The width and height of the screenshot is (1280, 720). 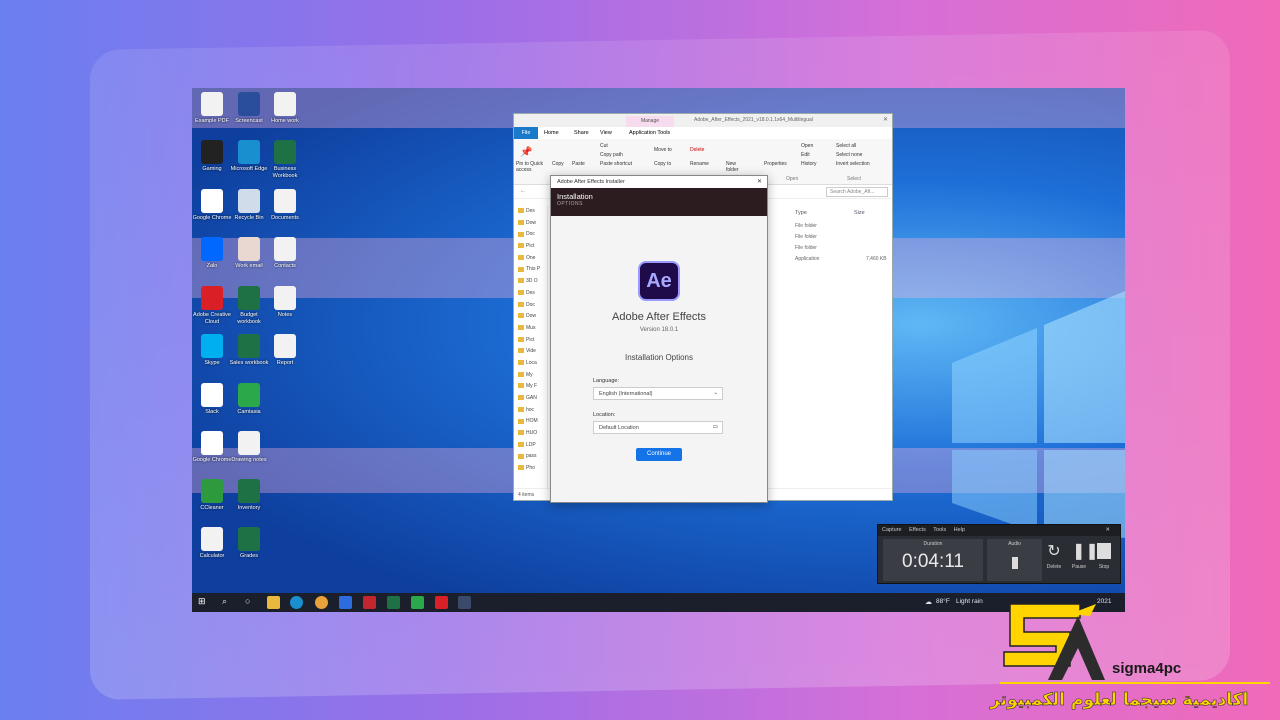 What do you see at coordinates (775, 164) in the screenshot?
I see `properties-button: Properties` at bounding box center [775, 164].